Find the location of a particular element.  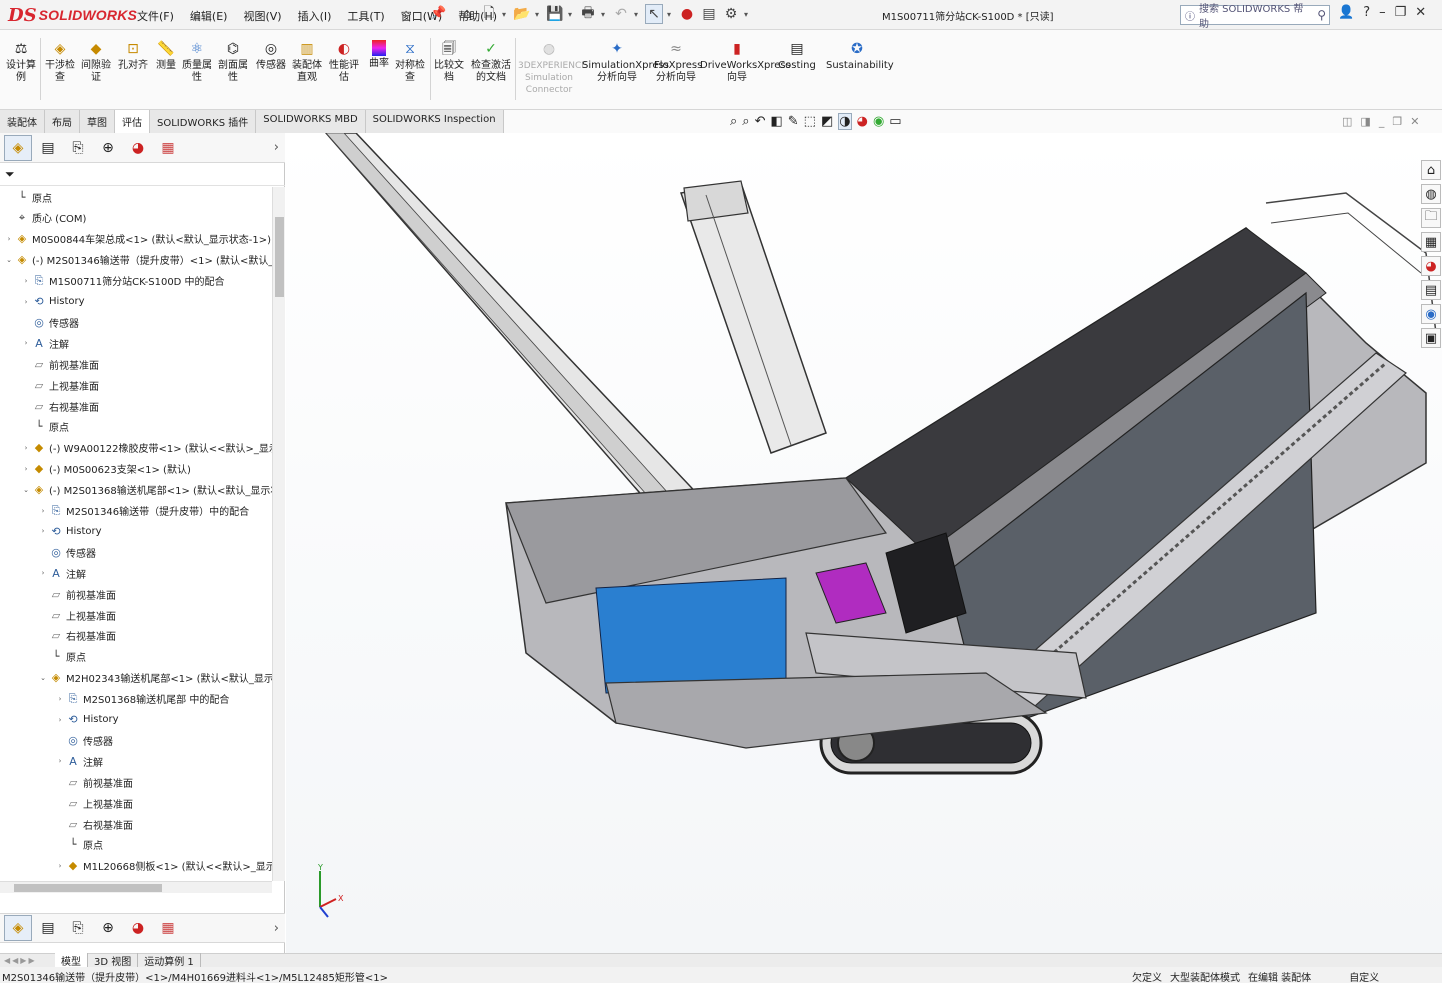

print-icon: 🖶 is located at coordinates (588, 14).